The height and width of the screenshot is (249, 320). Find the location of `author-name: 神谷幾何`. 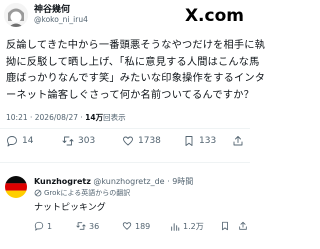

author-name: 神谷幾何 is located at coordinates (52, 8).